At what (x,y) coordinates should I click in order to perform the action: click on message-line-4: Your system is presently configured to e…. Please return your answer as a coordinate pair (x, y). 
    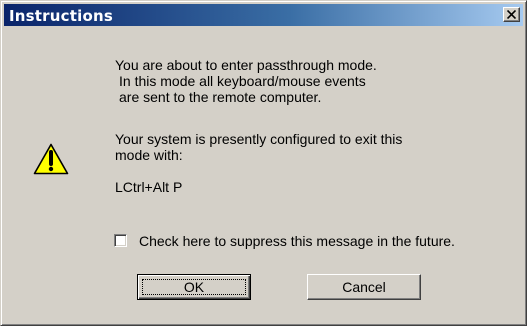
    Looking at the image, I should click on (259, 139).